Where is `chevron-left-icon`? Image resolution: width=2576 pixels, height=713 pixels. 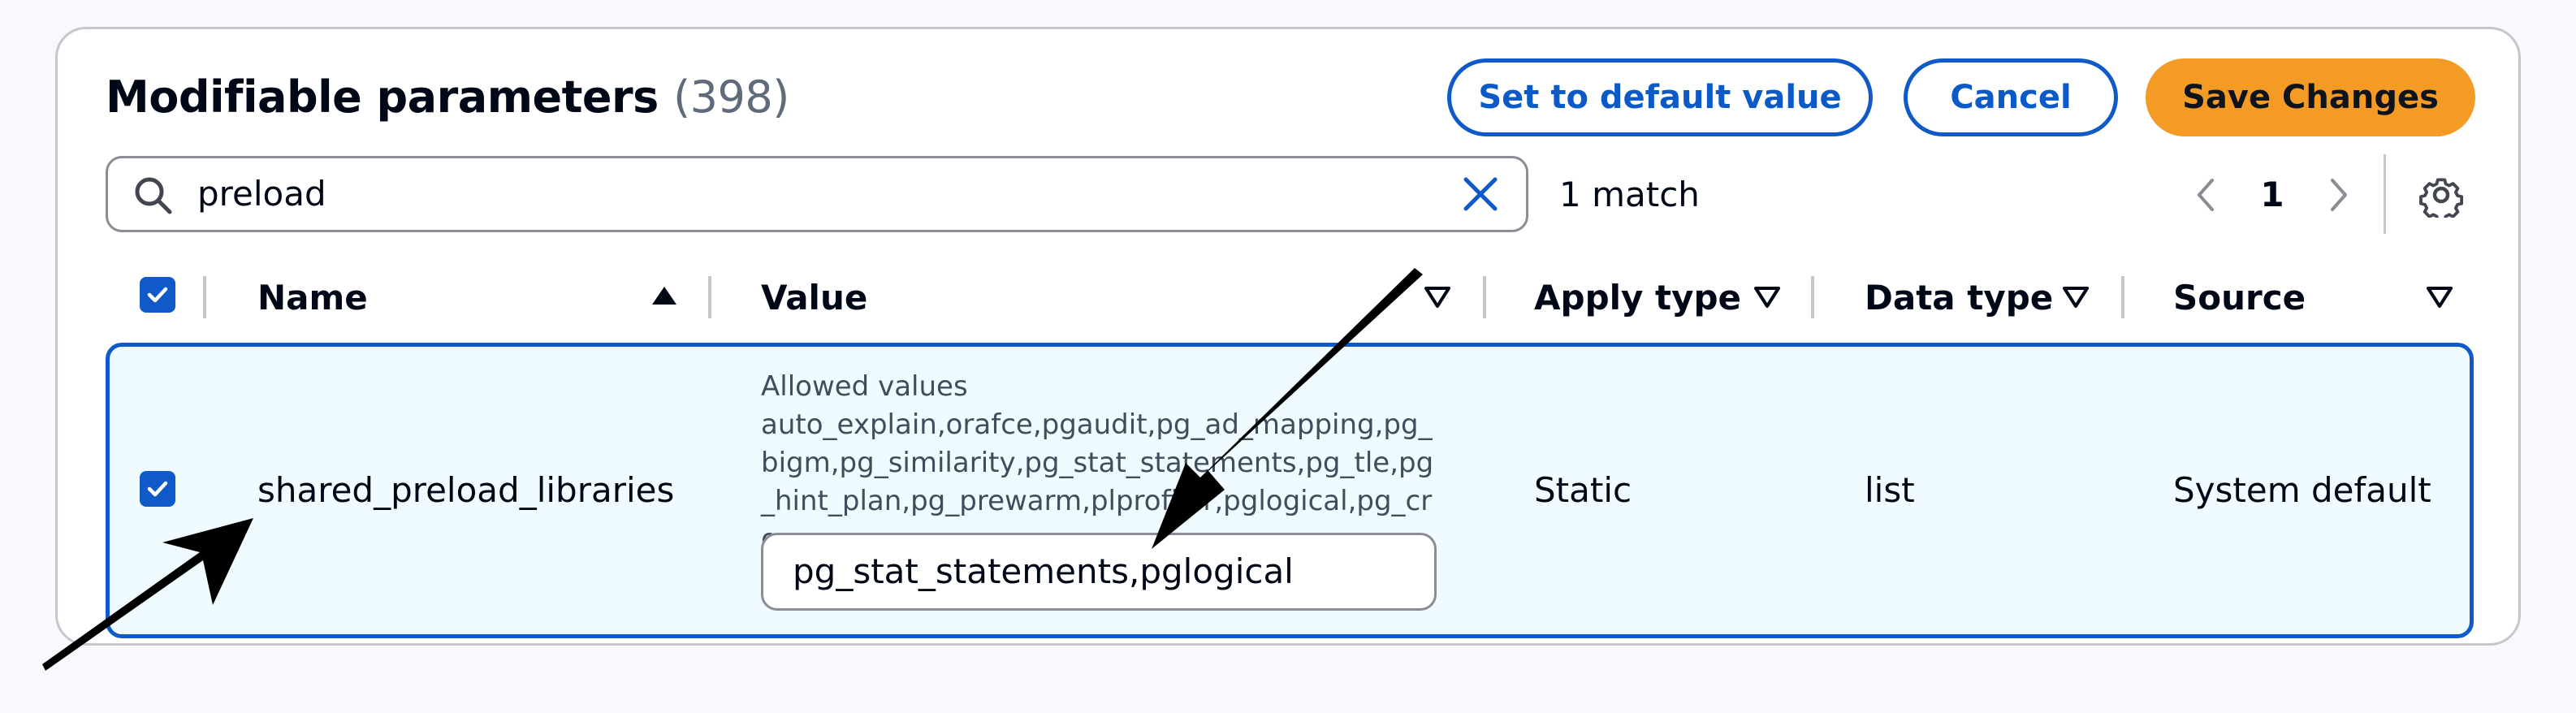
chevron-left-icon is located at coordinates (2206, 195).